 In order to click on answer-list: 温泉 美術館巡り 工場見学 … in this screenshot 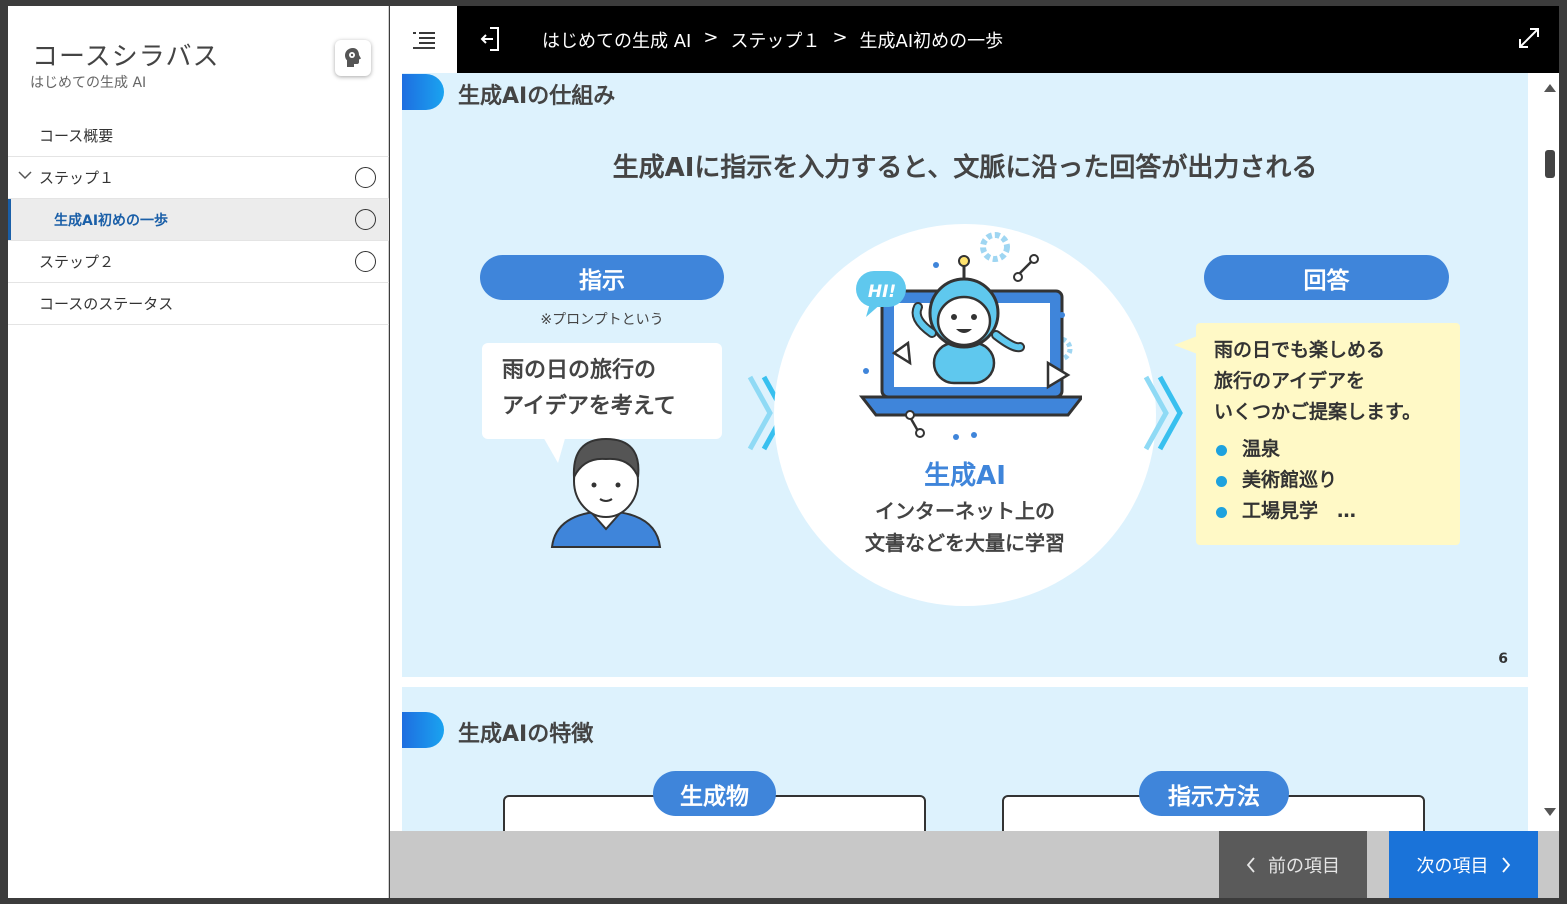, I will do `click(1328, 480)`.